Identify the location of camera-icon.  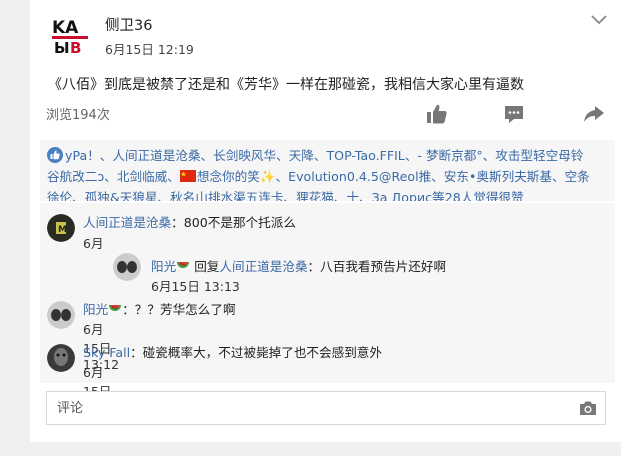
(588, 408).